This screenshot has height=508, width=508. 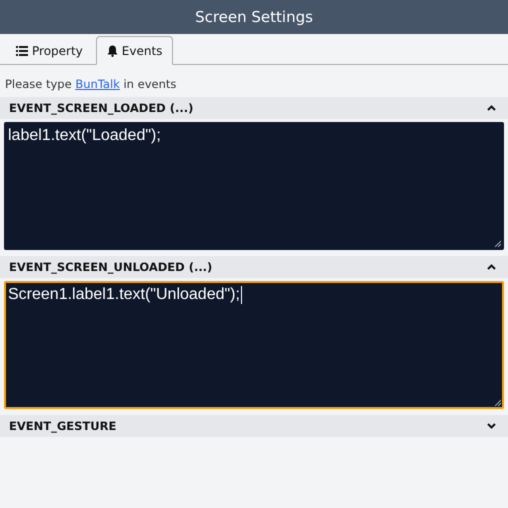 What do you see at coordinates (112, 50) in the screenshot?
I see `bell-icon` at bounding box center [112, 50].